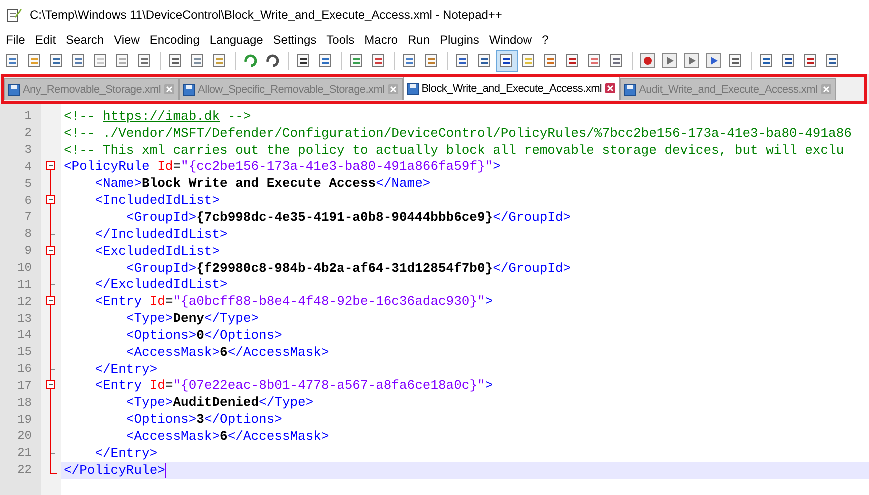 This screenshot has width=869, height=495. Describe the element at coordinates (296, 39) in the screenshot. I see `menu-item: Settings` at that location.